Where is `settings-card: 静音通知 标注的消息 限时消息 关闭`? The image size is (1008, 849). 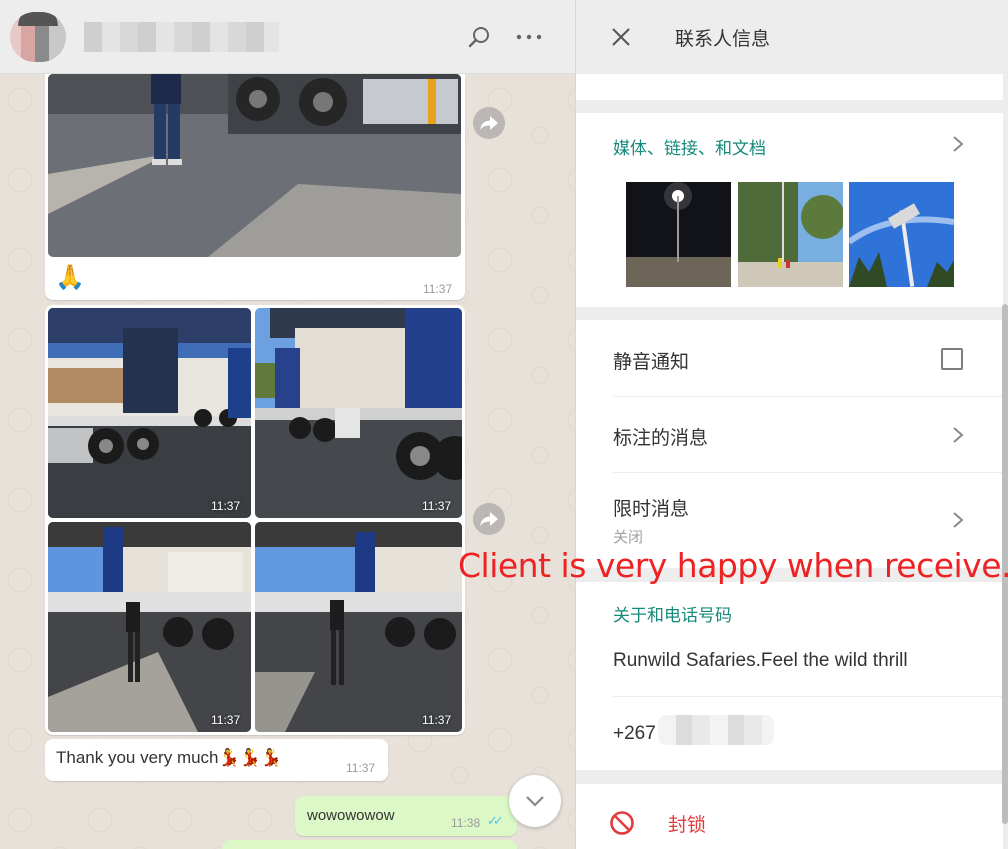 settings-card: 静音通知 标注的消息 限时消息 关闭 is located at coordinates (789, 444).